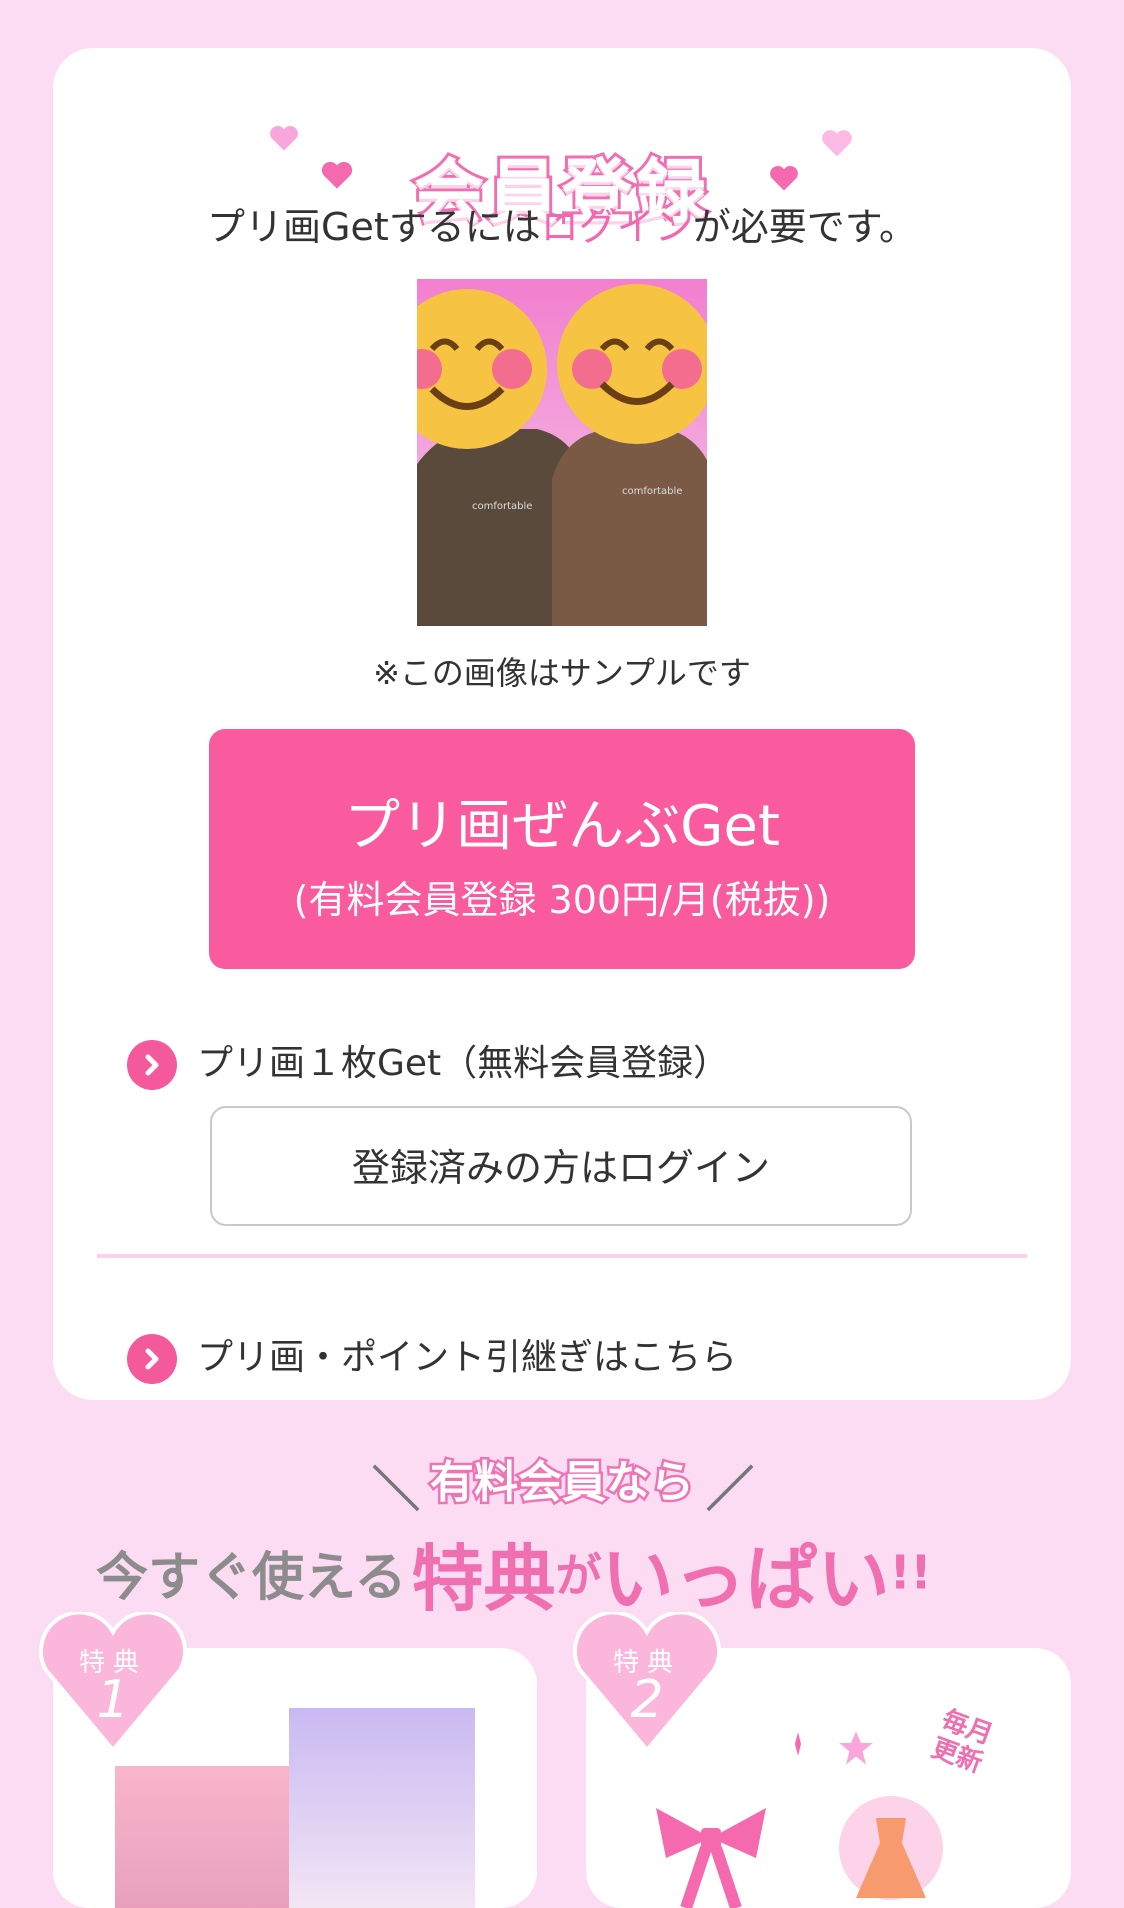 The height and width of the screenshot is (1908, 1124). I want to click on get-all-button-price: (有料会員登録 300円/月(税抜)), so click(562, 900).